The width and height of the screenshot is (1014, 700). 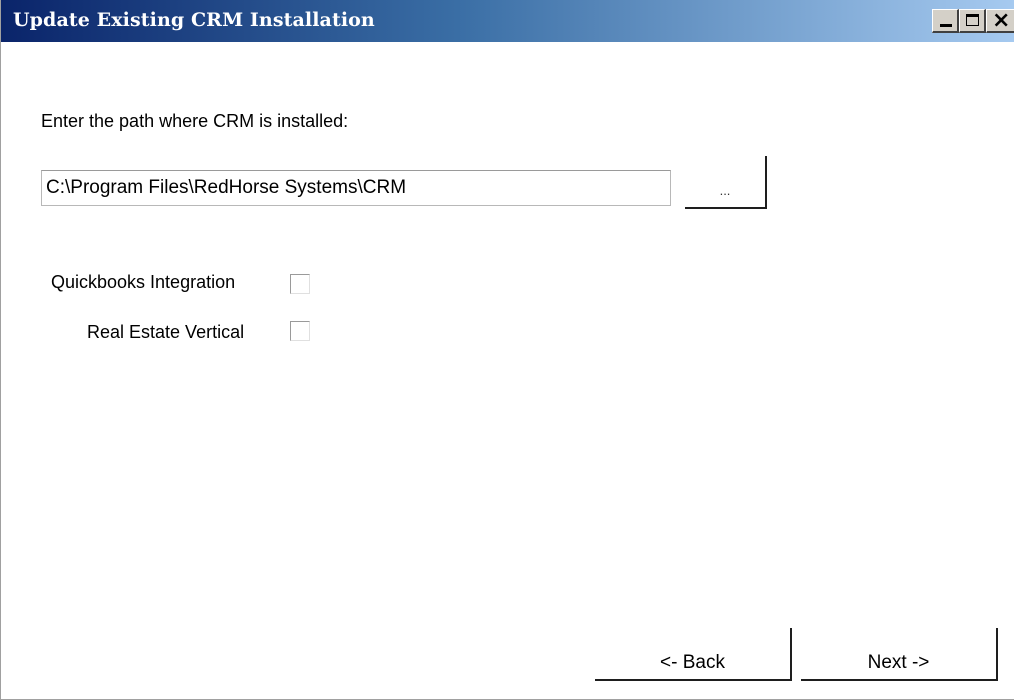 I want to click on real-estate-vertical-label: Real Estate Vertical, so click(x=166, y=332).